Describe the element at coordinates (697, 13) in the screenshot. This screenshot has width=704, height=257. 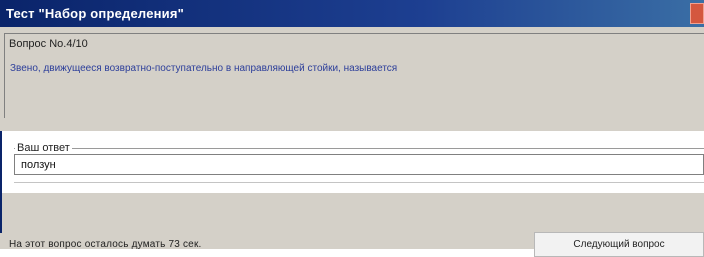
I see `close-icon` at that location.